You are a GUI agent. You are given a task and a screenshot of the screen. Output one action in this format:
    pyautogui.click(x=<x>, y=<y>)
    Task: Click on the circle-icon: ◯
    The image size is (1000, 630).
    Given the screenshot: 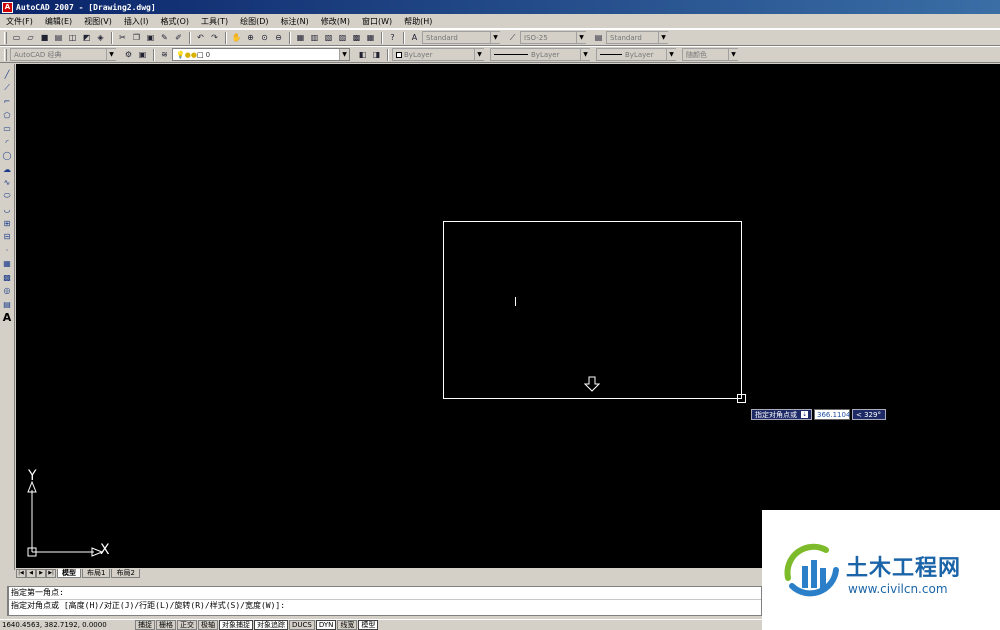 What is the action you would take?
    pyautogui.click(x=7, y=156)
    